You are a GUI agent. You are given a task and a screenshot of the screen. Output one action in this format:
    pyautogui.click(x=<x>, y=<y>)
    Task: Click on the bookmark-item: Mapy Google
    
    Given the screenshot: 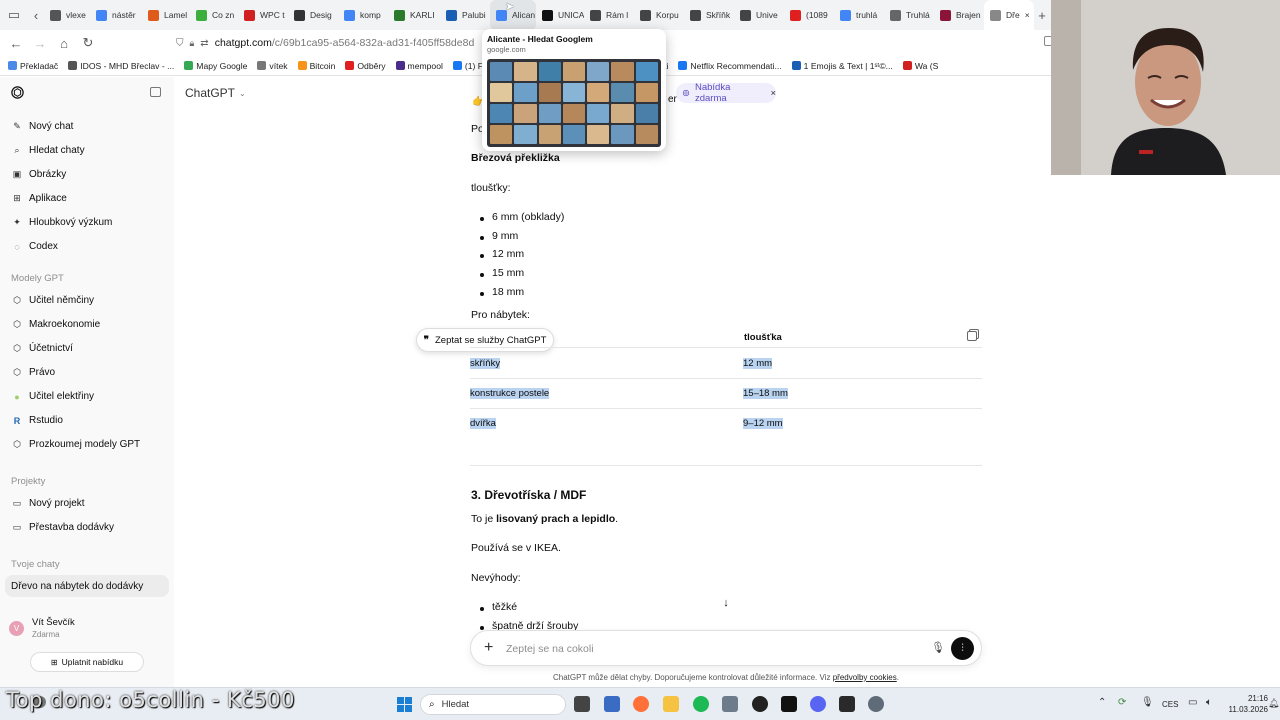 What is the action you would take?
    pyautogui.click(x=215, y=66)
    